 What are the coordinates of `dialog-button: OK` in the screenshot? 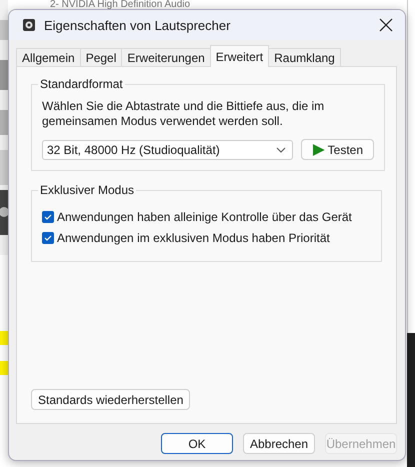 It's located at (197, 443).